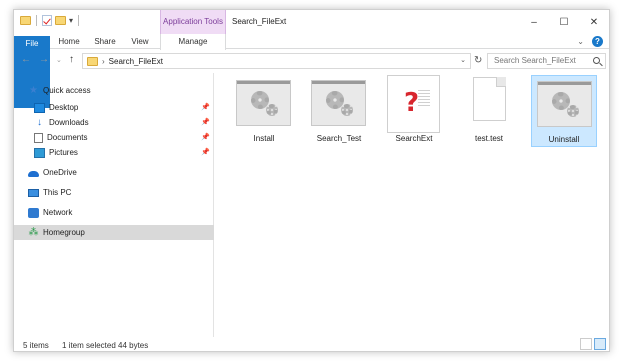 The width and height of the screenshot is (625, 364). I want to click on back-arrow-icon: ←, so click(26, 59).